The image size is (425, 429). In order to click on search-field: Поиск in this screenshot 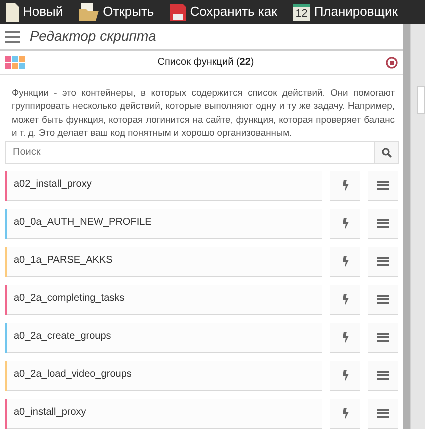, I will do `click(189, 152)`.